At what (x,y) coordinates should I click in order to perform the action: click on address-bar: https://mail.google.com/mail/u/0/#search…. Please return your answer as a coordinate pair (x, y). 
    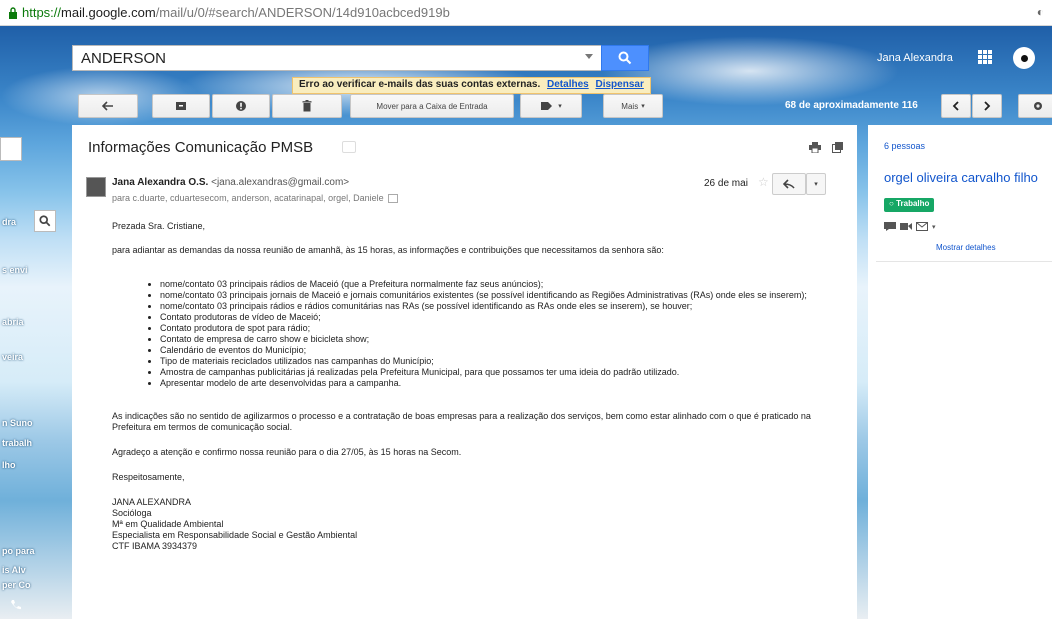
    Looking at the image, I should click on (526, 13).